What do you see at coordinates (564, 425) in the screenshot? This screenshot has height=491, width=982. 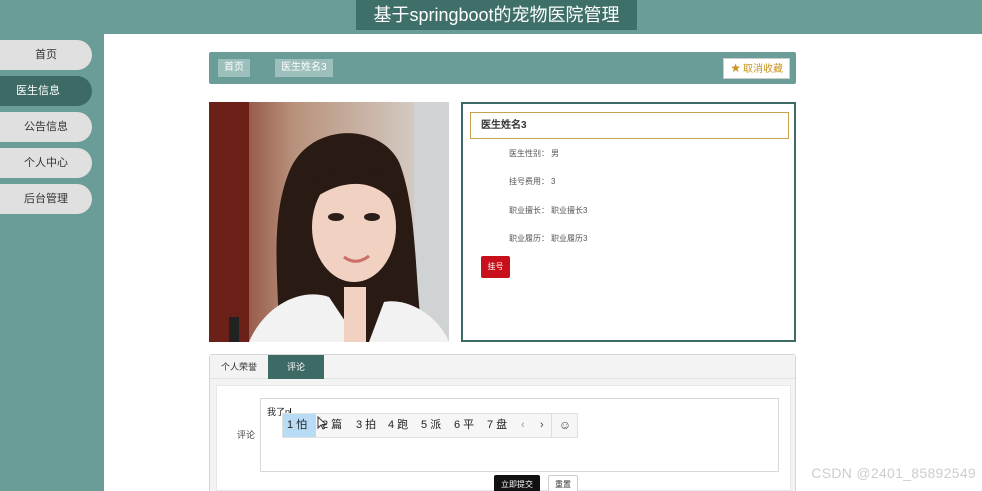 I see `emoji-icon: ☺` at bounding box center [564, 425].